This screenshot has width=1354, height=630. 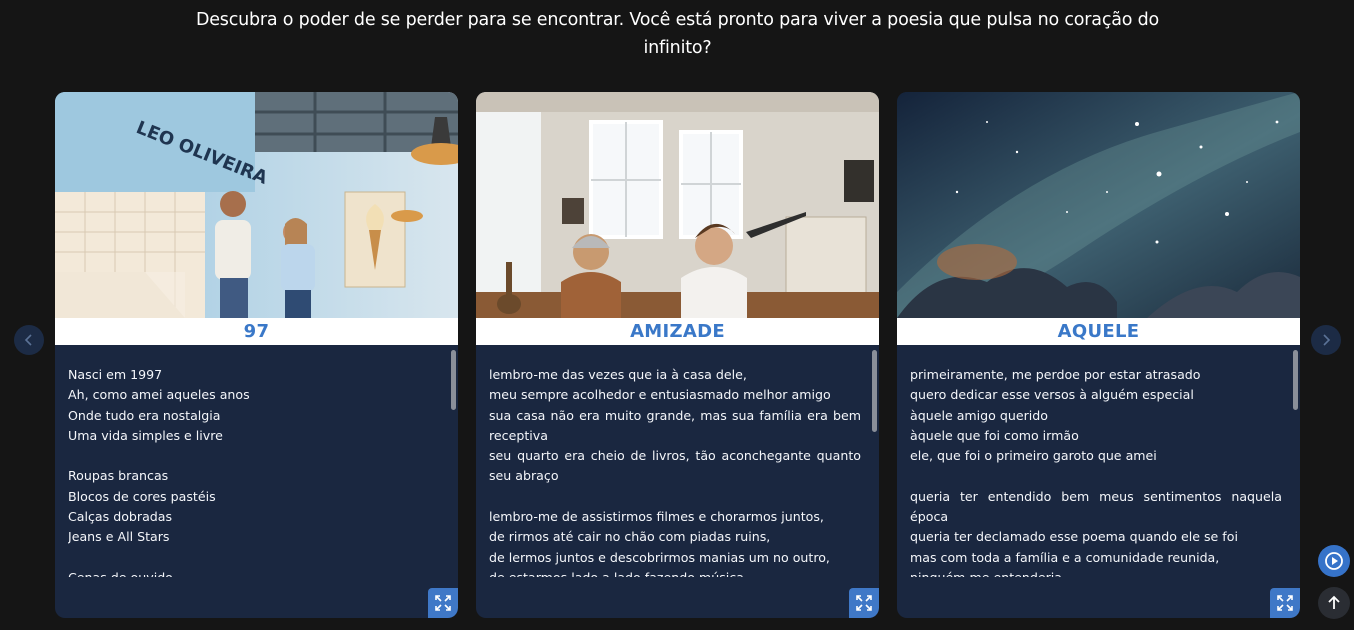 What do you see at coordinates (120, 517) in the screenshot?
I see `poem-line: Calças dobradas` at bounding box center [120, 517].